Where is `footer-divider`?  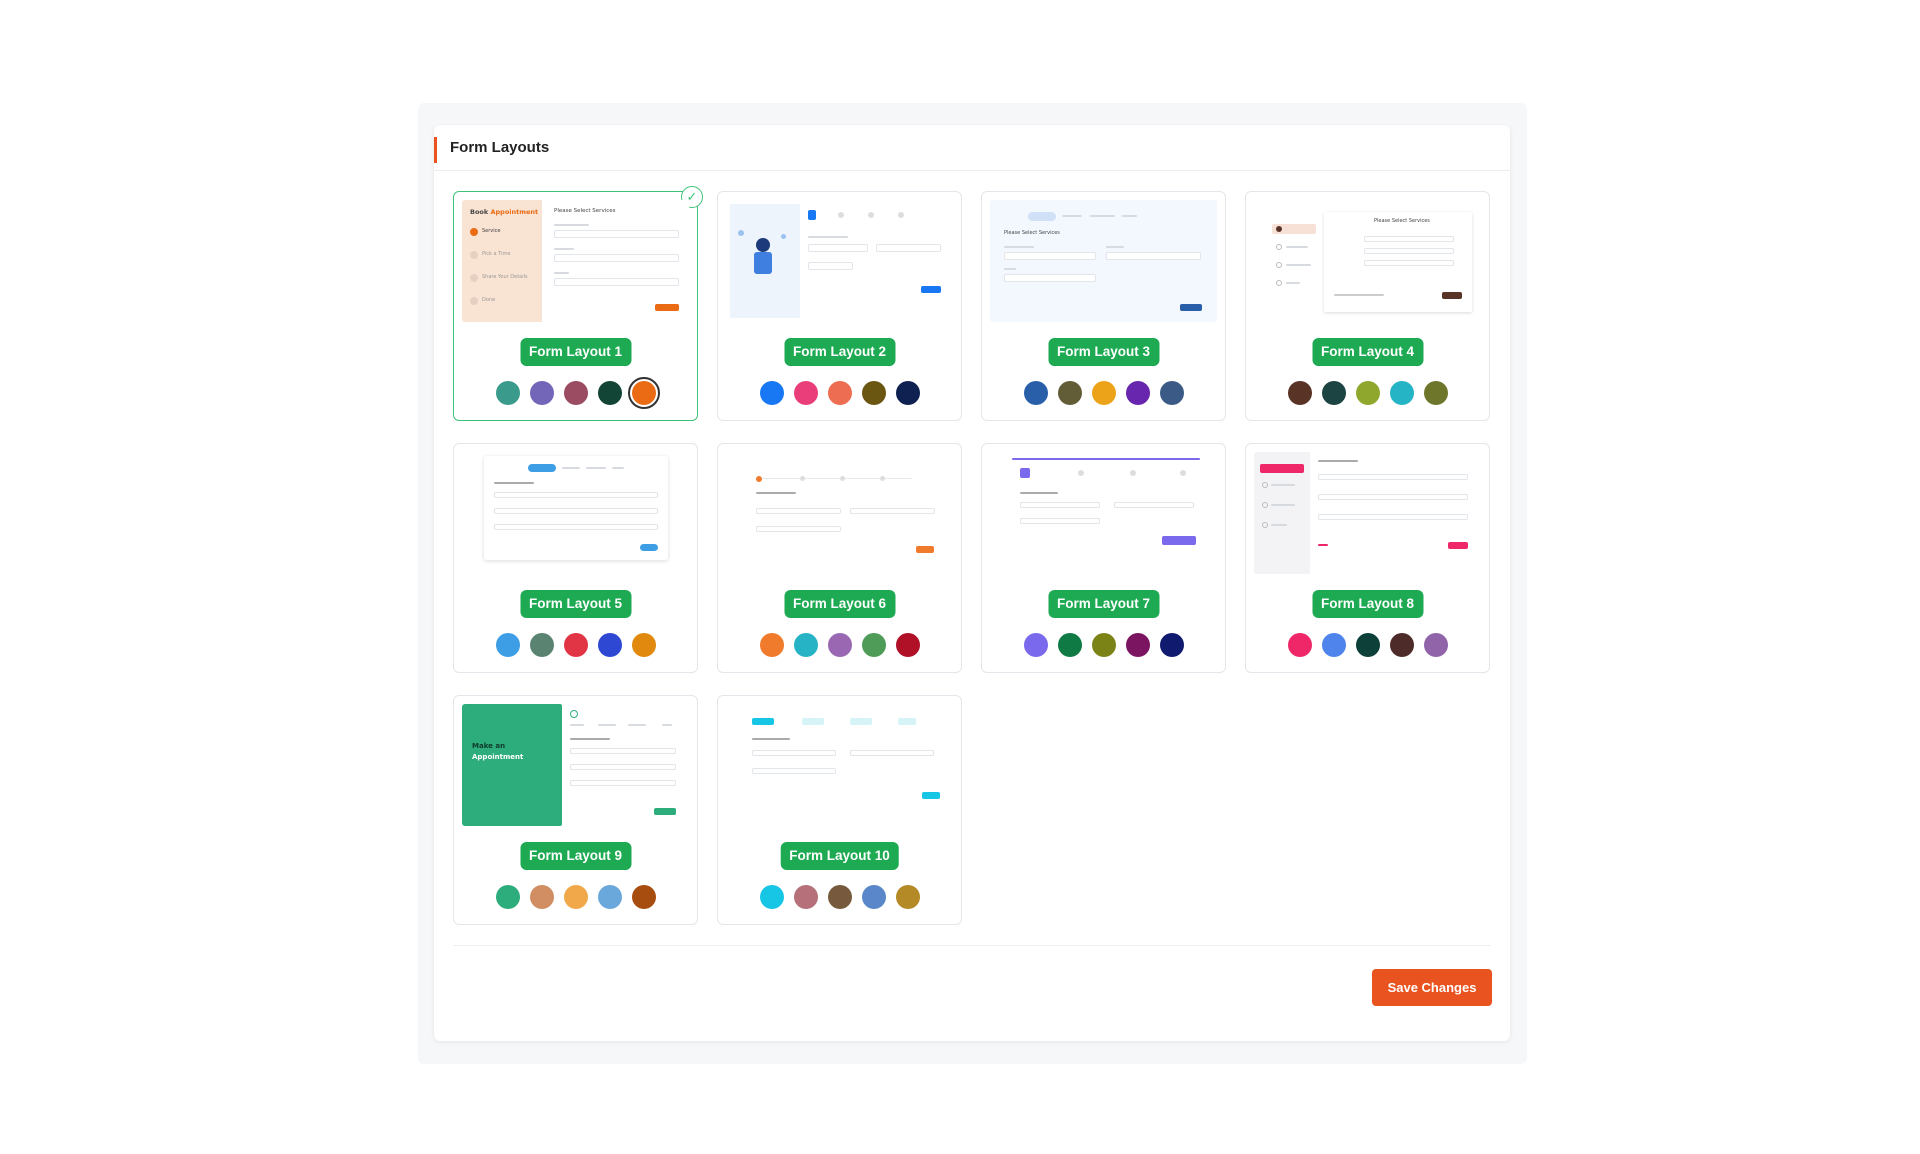
footer-divider is located at coordinates (972, 945).